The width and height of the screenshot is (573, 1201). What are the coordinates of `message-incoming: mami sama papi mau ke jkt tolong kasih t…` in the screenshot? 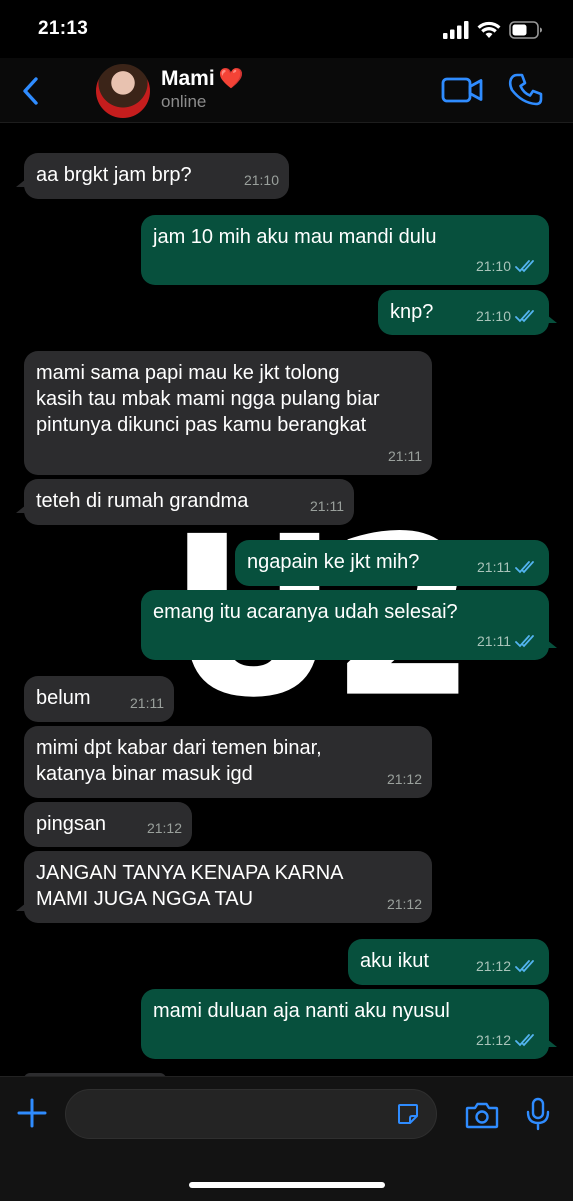 It's located at (228, 413).